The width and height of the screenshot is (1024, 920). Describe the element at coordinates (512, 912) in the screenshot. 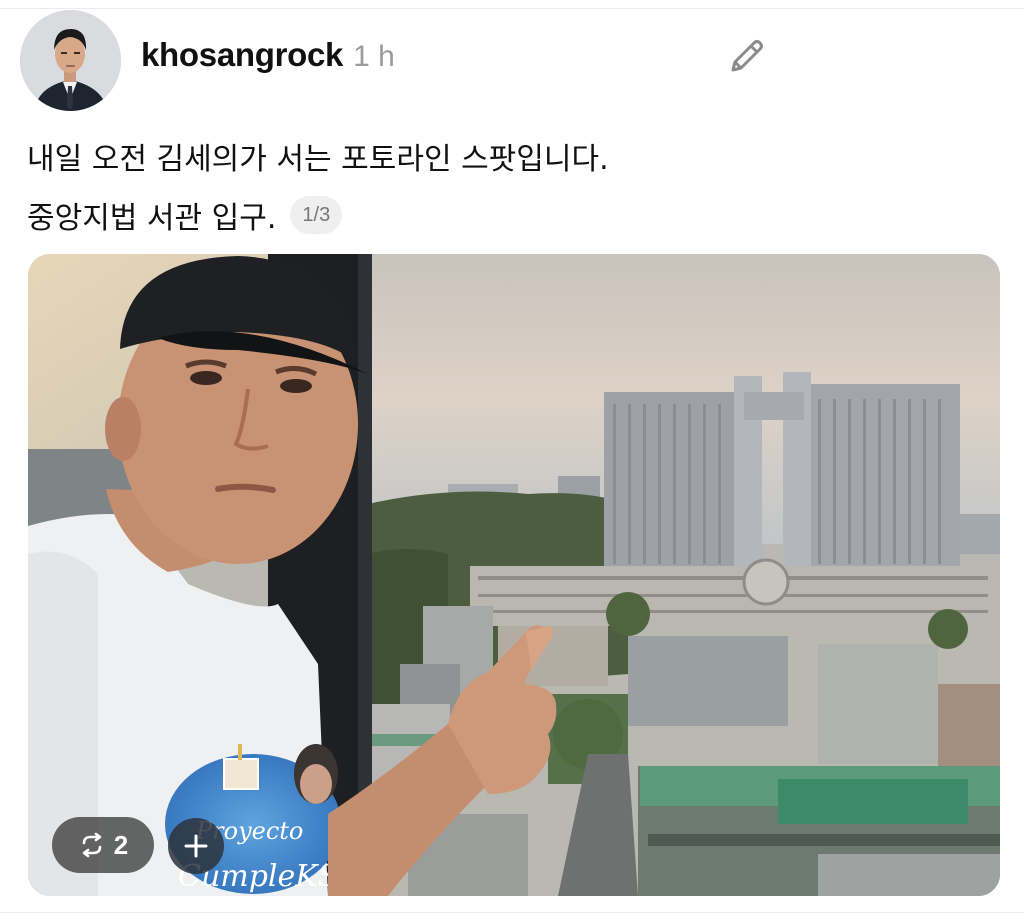

I see `bottom-divider` at that location.